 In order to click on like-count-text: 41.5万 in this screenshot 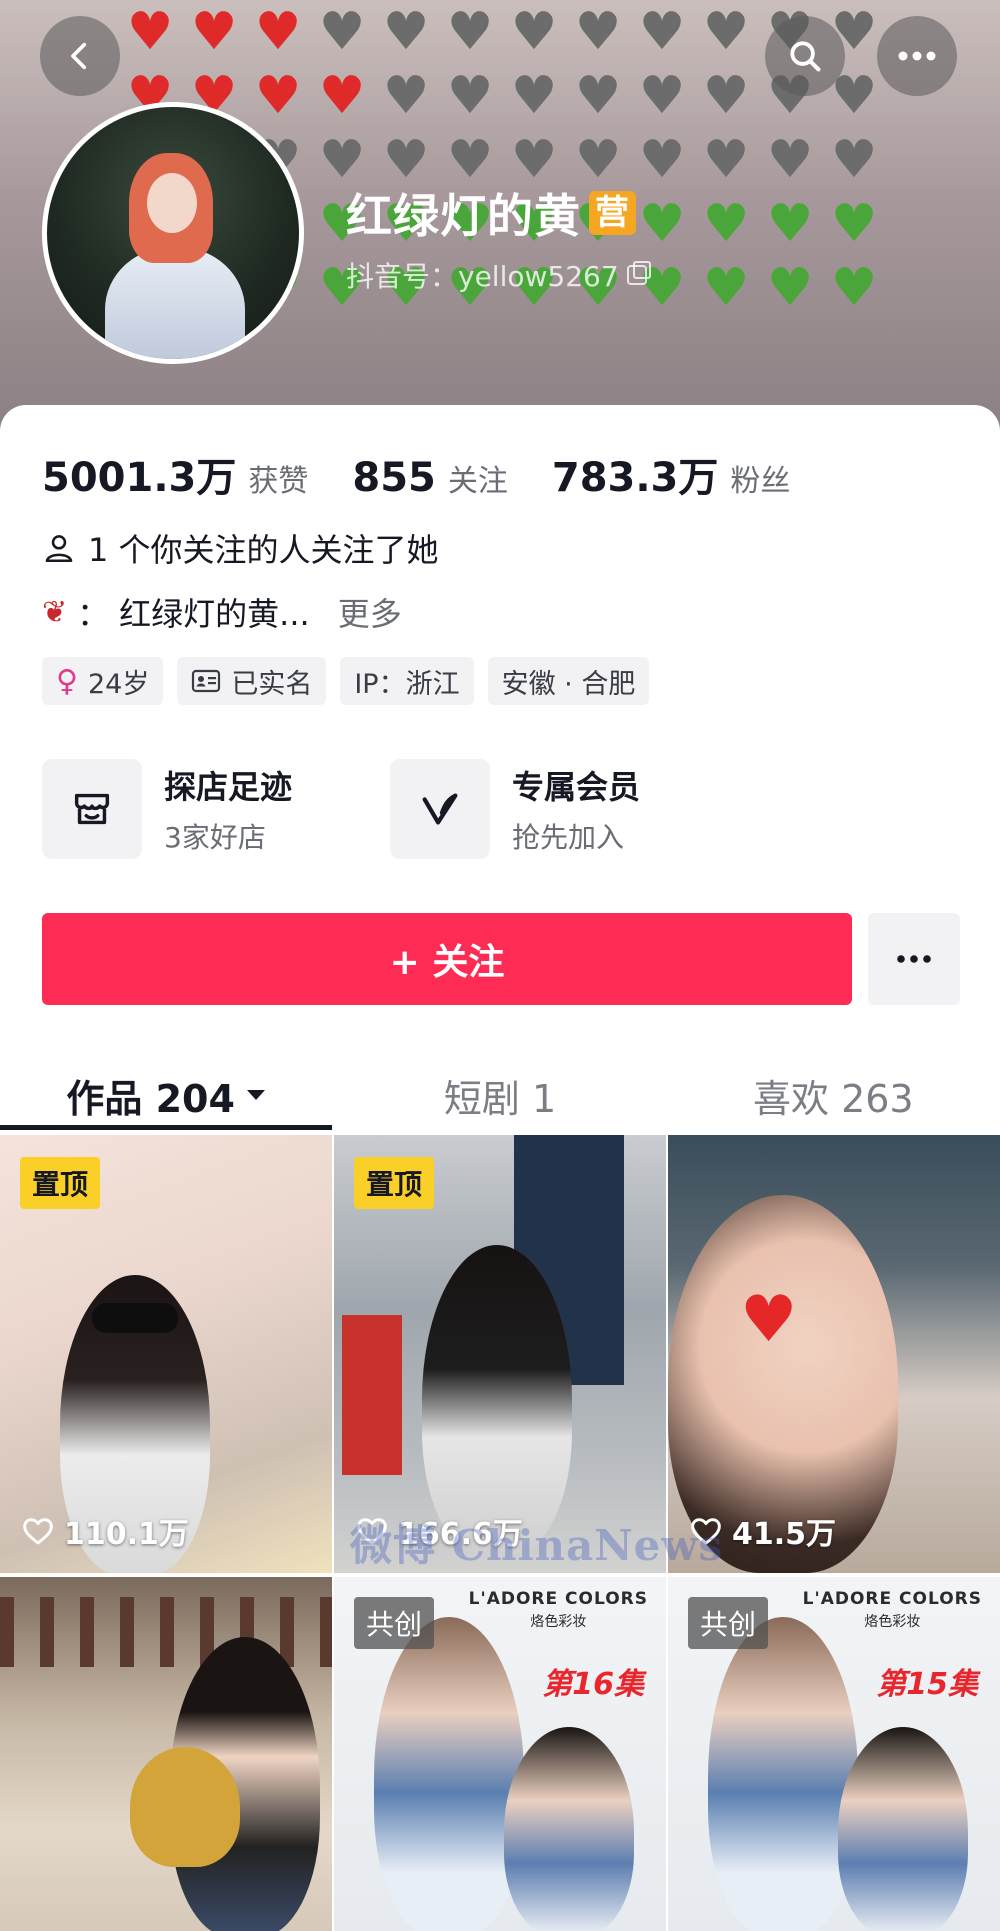, I will do `click(784, 1534)`.